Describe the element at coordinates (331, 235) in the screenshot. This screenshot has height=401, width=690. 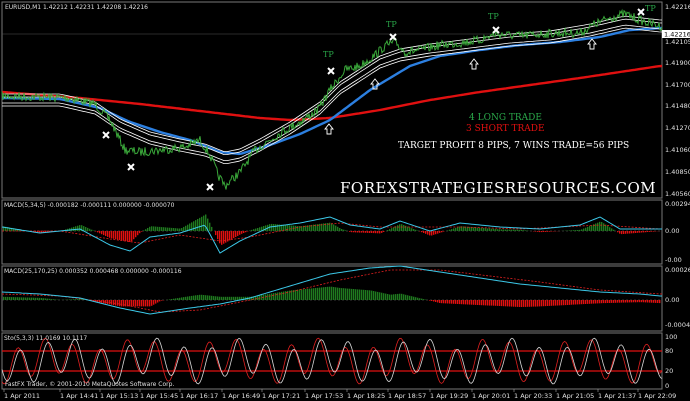
I see `macd-line` at that location.